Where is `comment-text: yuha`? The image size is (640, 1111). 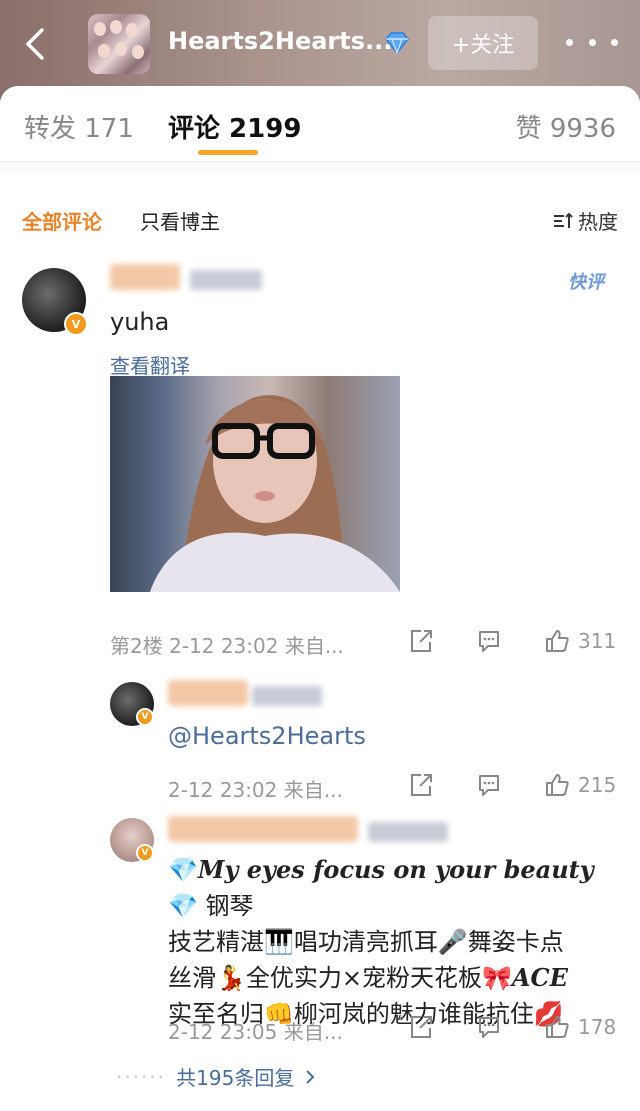
comment-text: yuha is located at coordinates (140, 322).